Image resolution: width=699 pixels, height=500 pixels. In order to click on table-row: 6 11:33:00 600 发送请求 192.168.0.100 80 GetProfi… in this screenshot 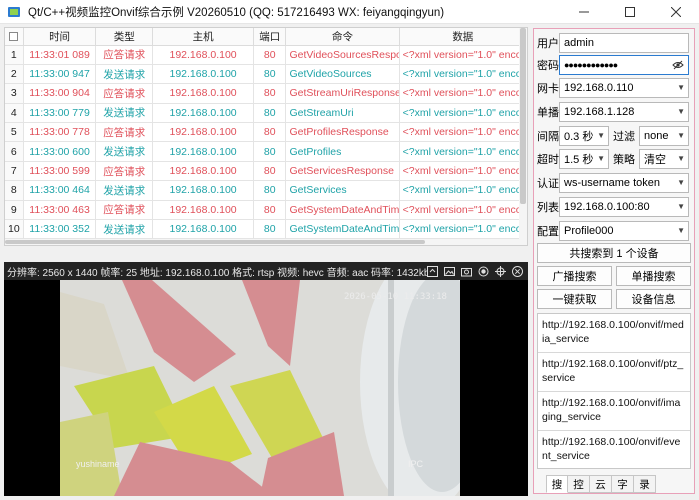, I will do `click(266, 151)`.